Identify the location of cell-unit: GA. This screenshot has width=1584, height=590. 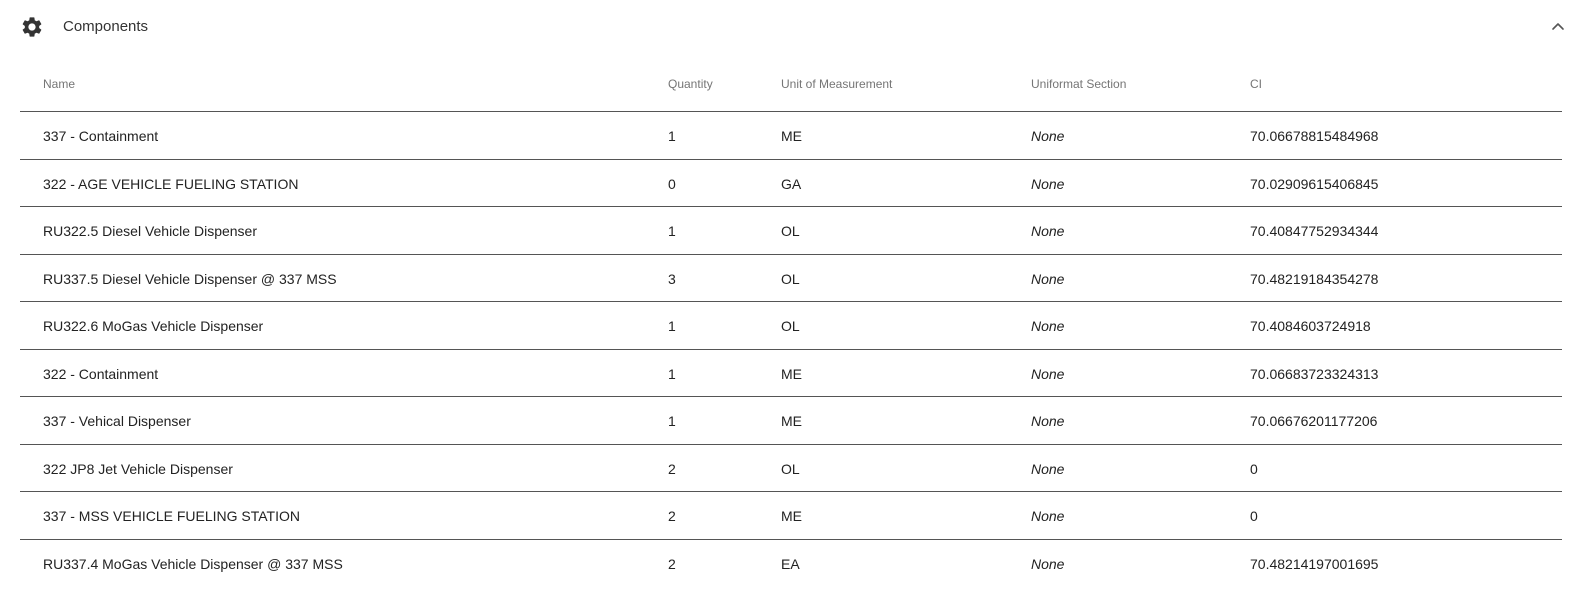
(791, 183).